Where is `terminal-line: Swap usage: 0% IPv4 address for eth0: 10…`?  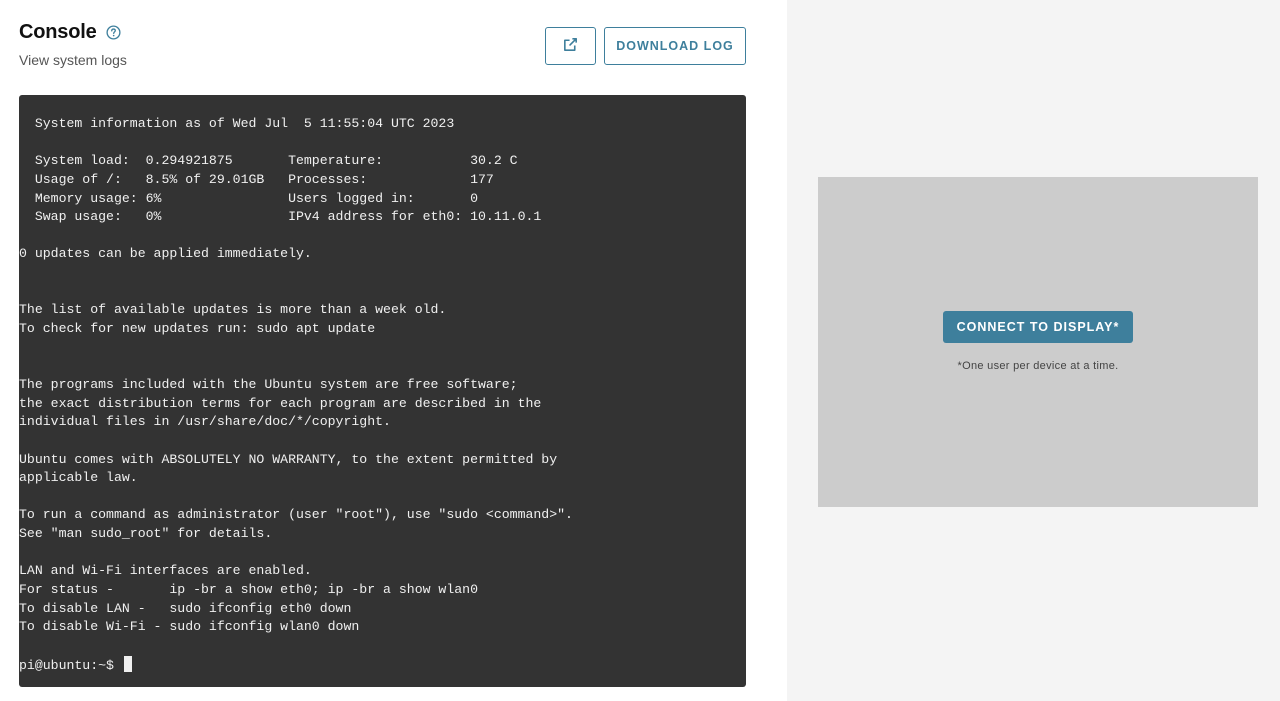
terminal-line: Swap usage: 0% IPv4 address for eth0: 10… is located at coordinates (280, 217).